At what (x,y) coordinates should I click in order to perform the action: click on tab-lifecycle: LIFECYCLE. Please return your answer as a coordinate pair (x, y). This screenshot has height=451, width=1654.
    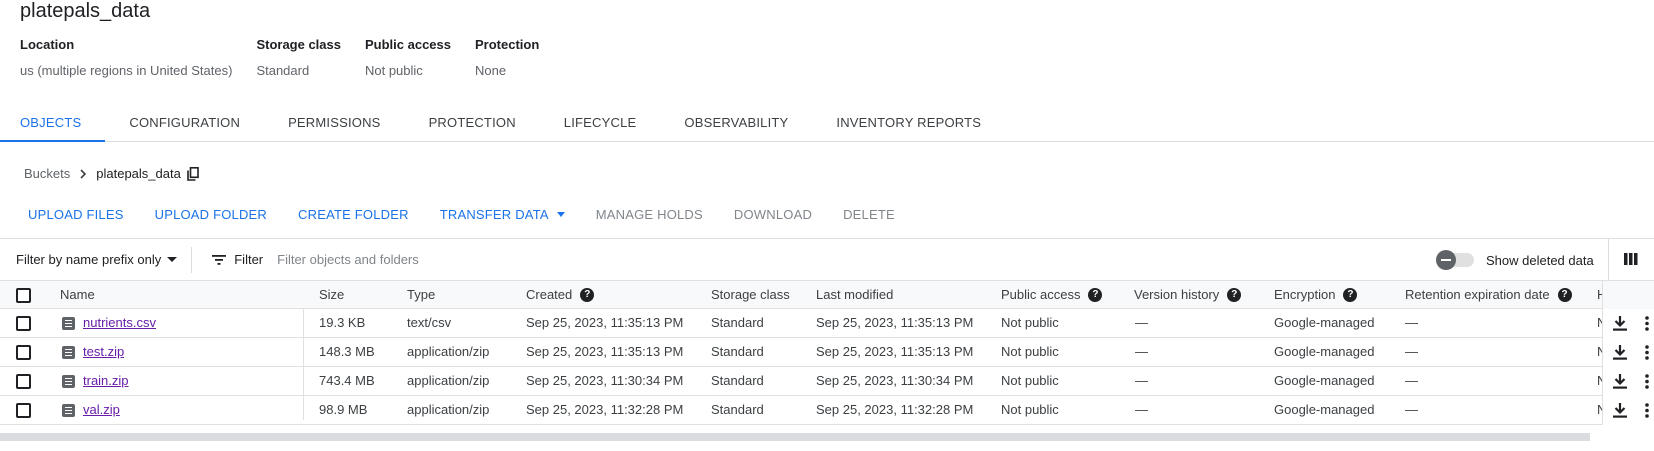
    Looking at the image, I should click on (600, 125).